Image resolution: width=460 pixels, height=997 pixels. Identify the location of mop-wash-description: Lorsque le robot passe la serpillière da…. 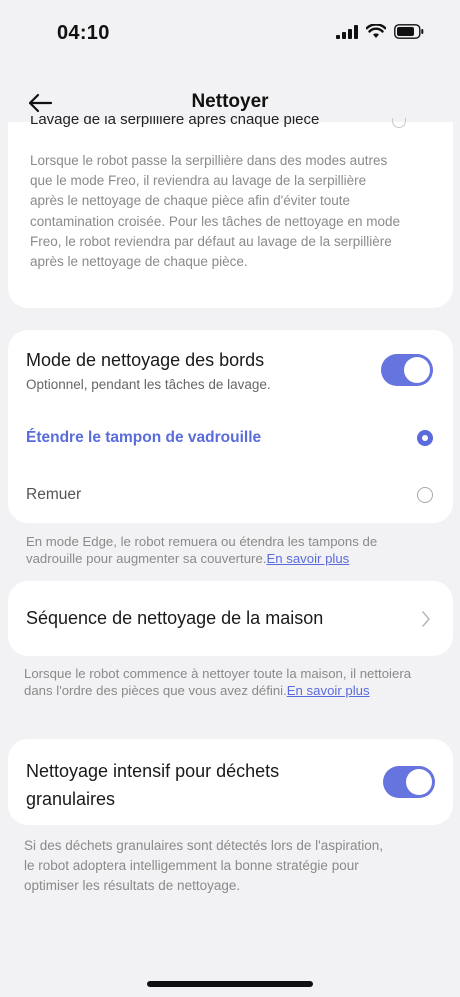
(215, 211).